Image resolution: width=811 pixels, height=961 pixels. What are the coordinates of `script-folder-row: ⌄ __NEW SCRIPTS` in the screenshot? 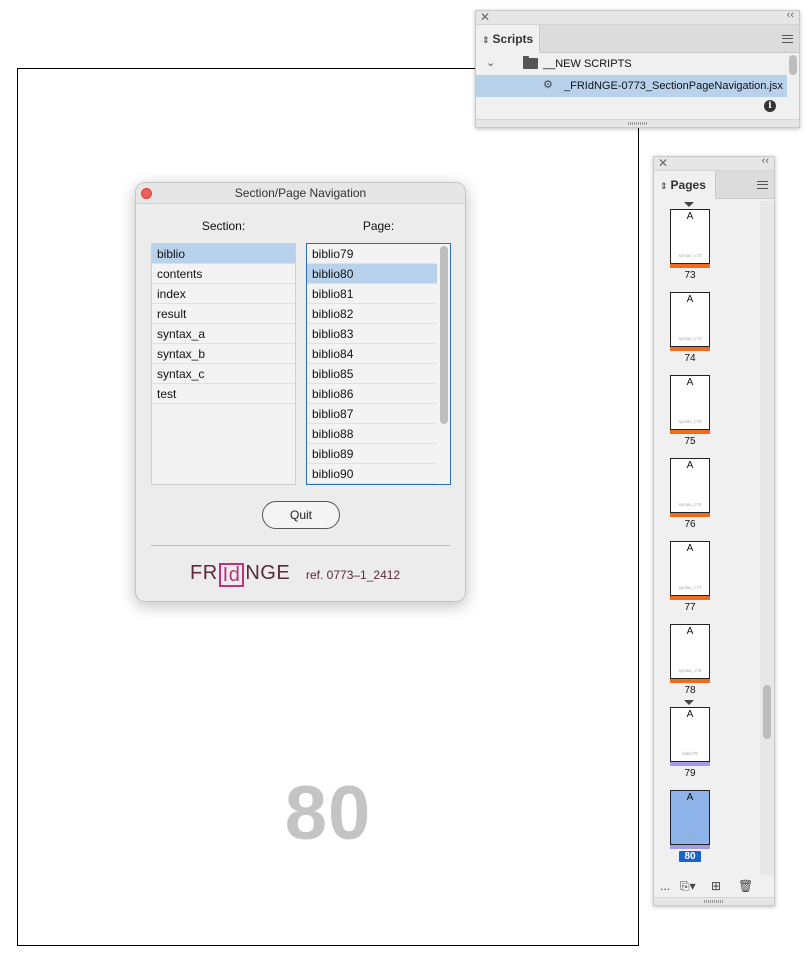 It's located at (631, 64).